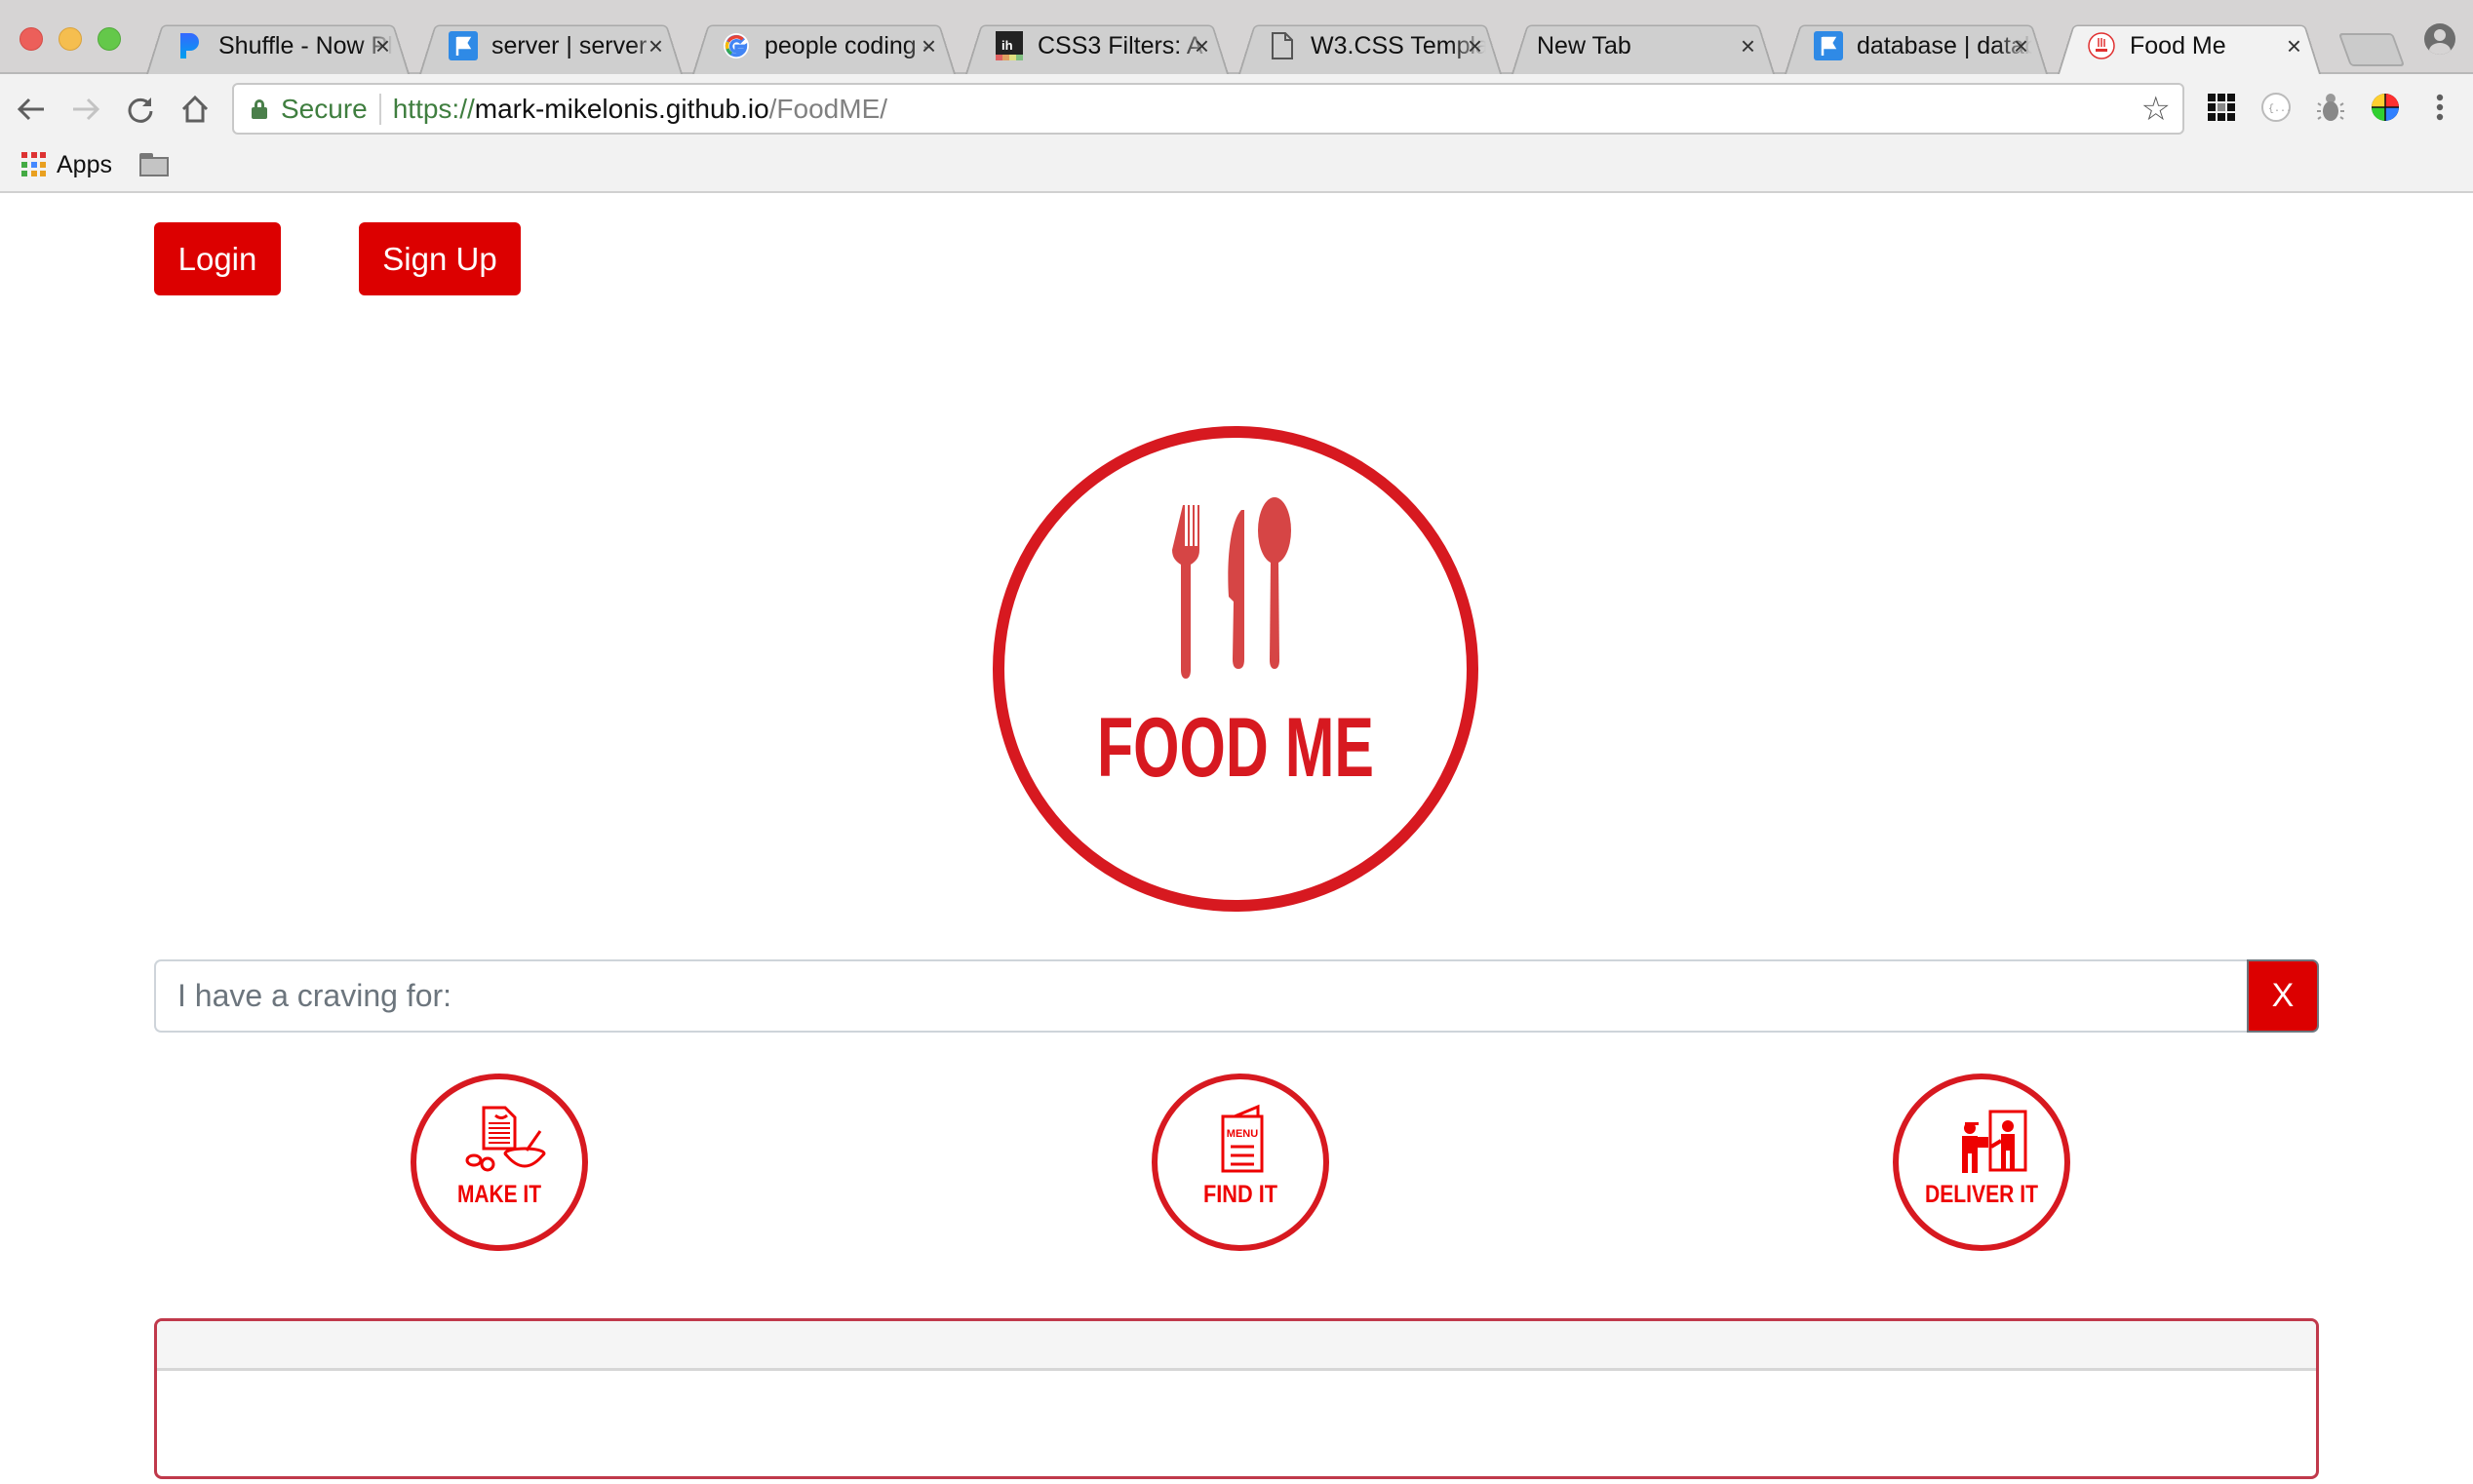  Describe the element at coordinates (1643, 46) in the screenshot. I see `tab-new-tab: New Tab ×` at that location.